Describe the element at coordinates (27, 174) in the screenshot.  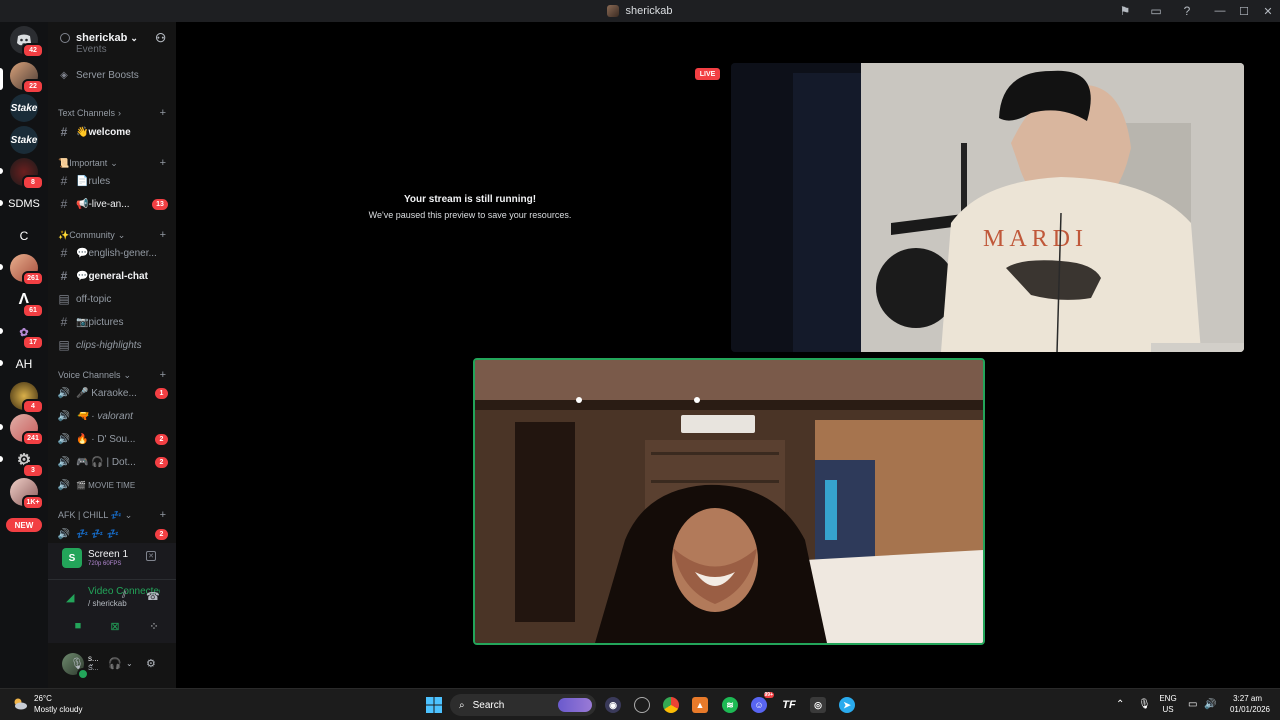
I see `server-icon: 8` at that location.